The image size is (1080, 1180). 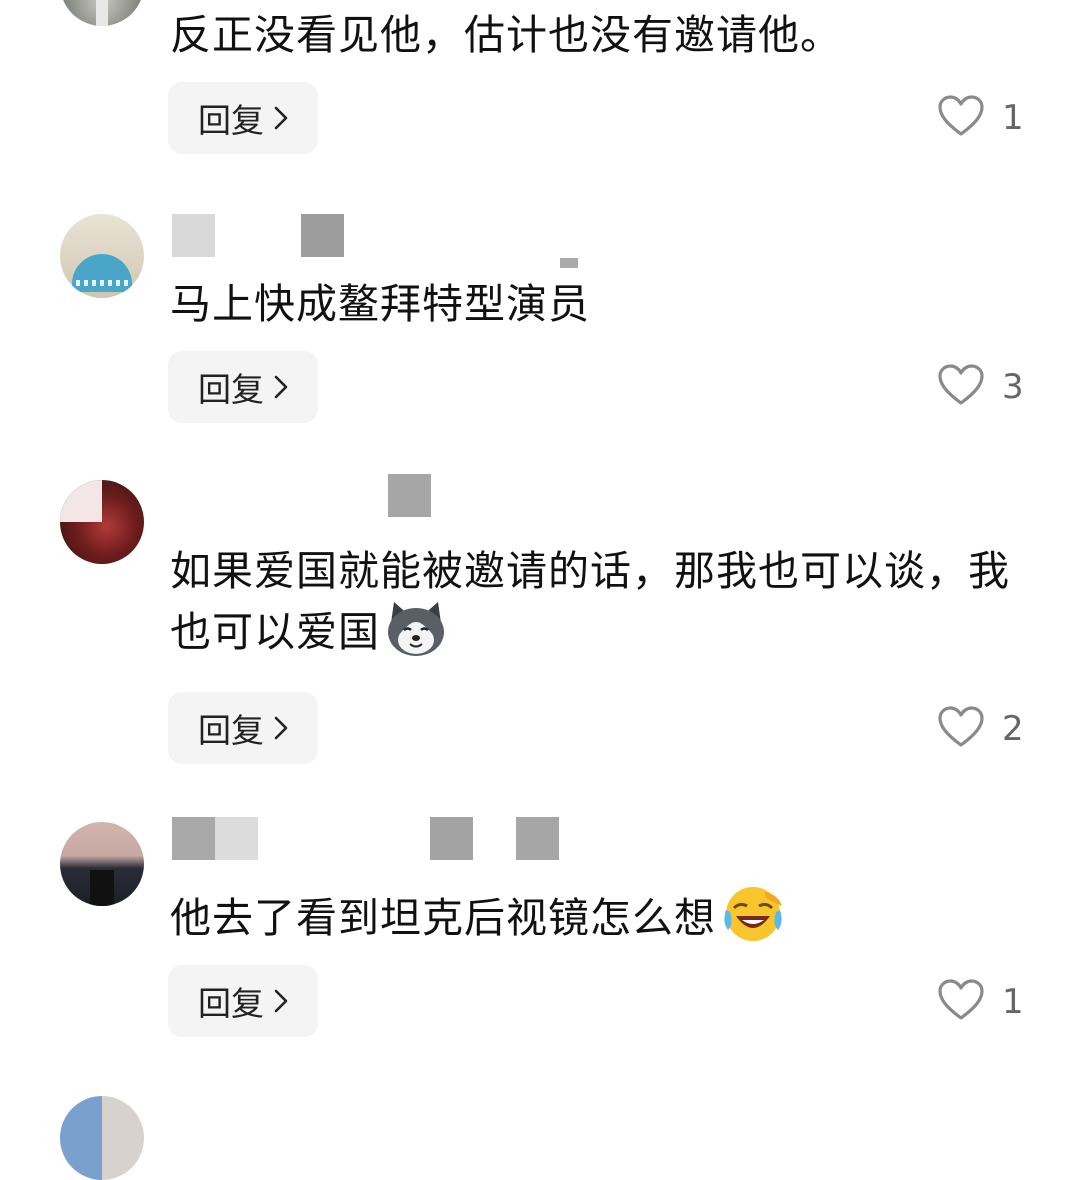 What do you see at coordinates (590, 601) in the screenshot?
I see `comment-text-content: 如果爱国就能被邀请的话，那我也可以谈，我也可以爱国` at bounding box center [590, 601].